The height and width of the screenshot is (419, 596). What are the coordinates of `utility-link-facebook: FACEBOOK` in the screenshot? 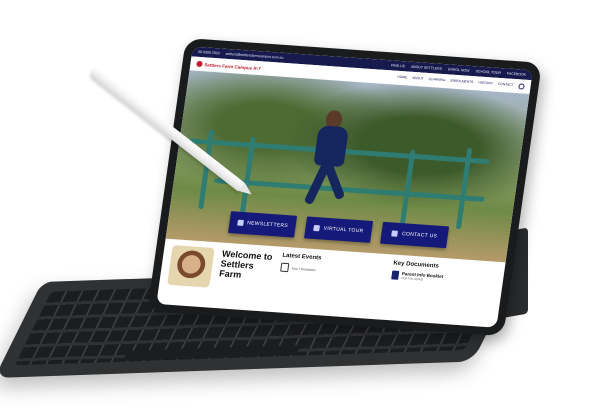 It's located at (517, 73).